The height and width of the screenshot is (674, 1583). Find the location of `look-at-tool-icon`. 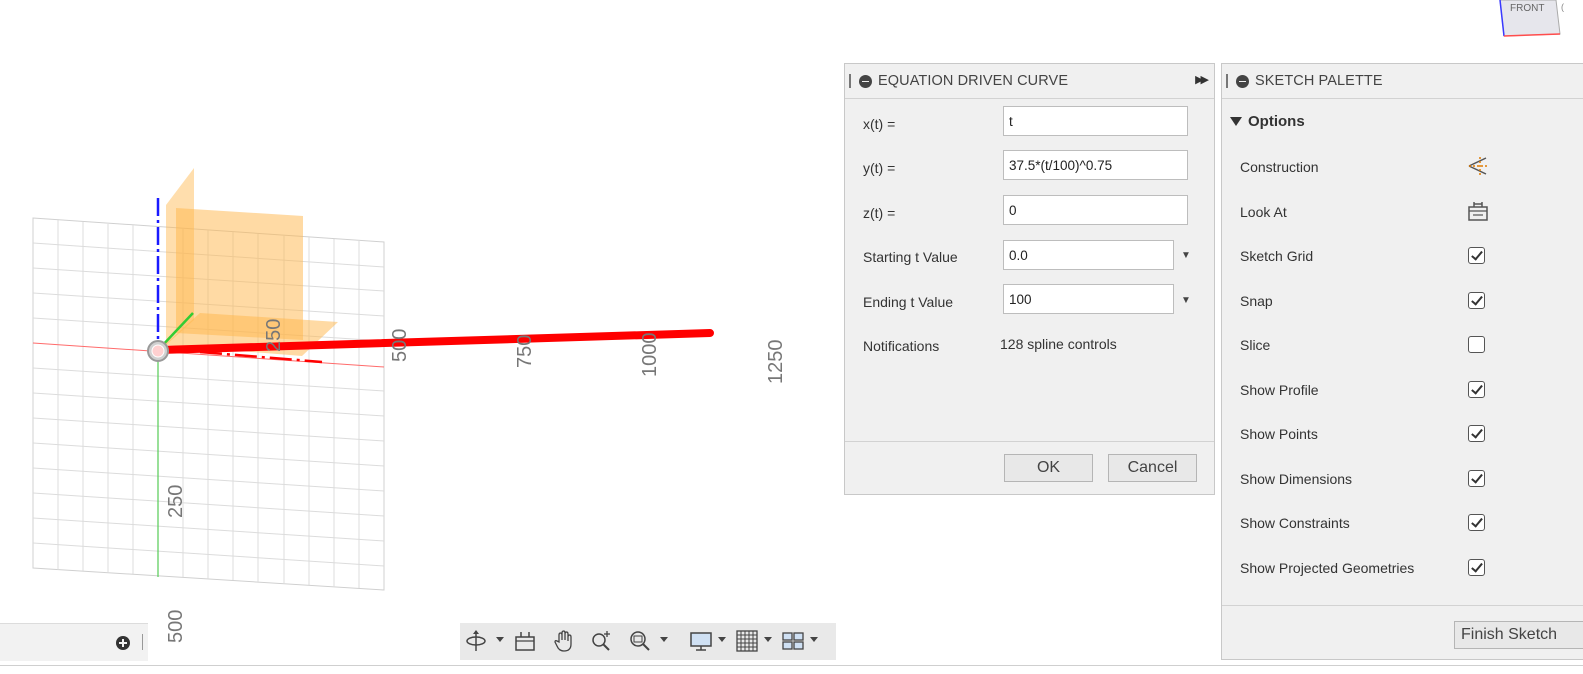

look-at-tool-icon is located at coordinates (525, 641).